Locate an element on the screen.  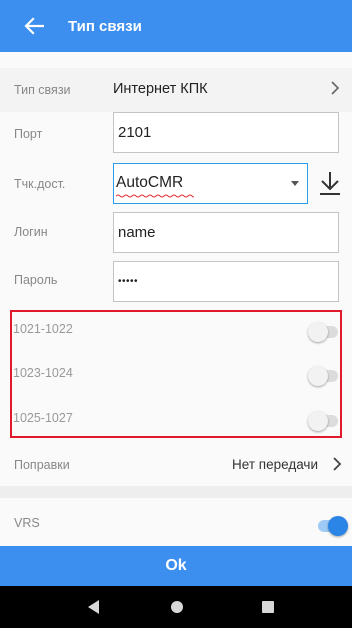
back-button is located at coordinates (34, 26).